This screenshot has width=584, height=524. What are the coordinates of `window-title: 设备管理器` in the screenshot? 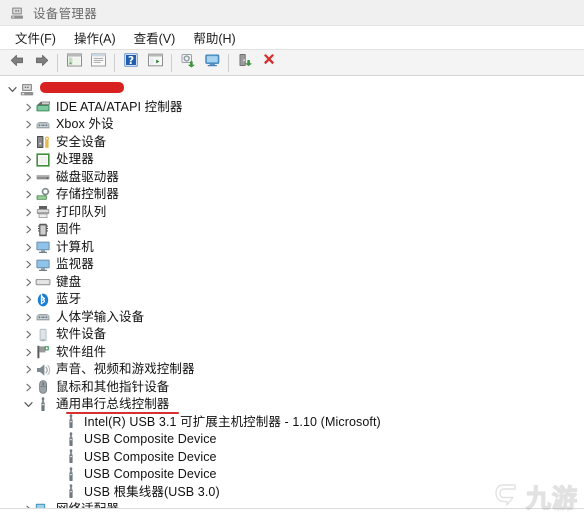 It's located at (65, 14).